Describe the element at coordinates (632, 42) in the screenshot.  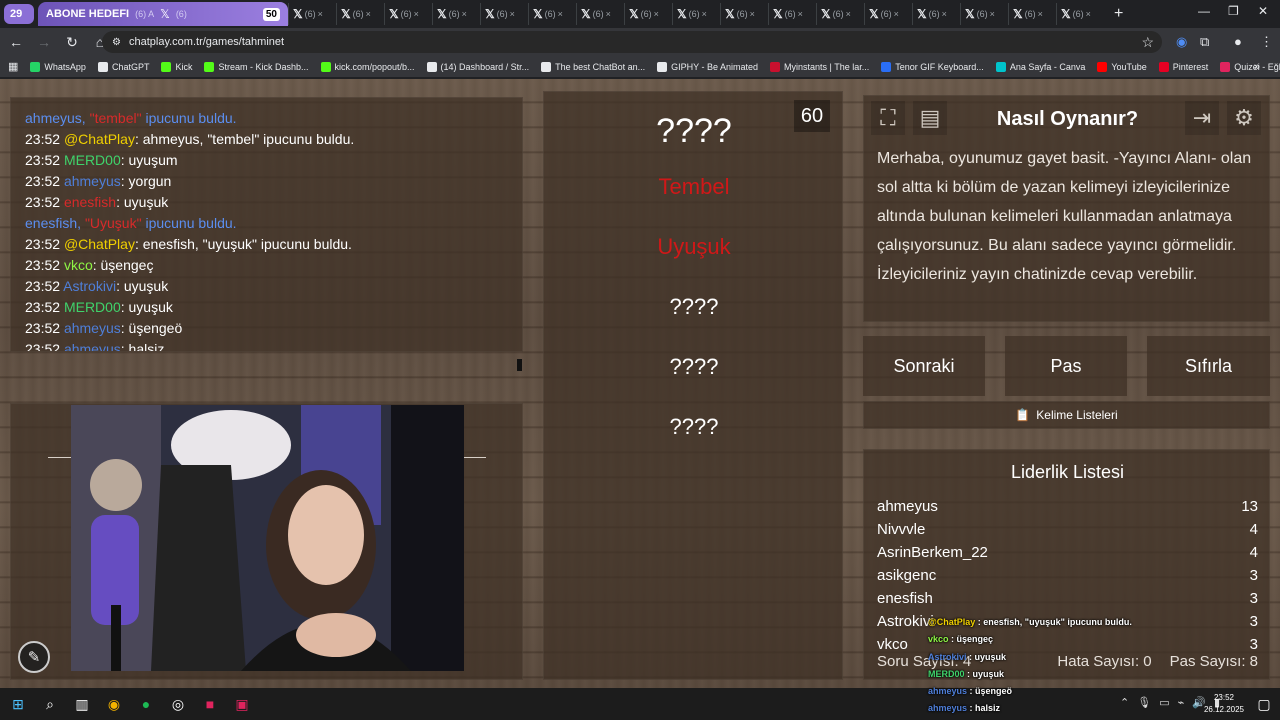
I see `address-bar: ⚙ chatplay.com.tr/games/tahminet ☆` at that location.